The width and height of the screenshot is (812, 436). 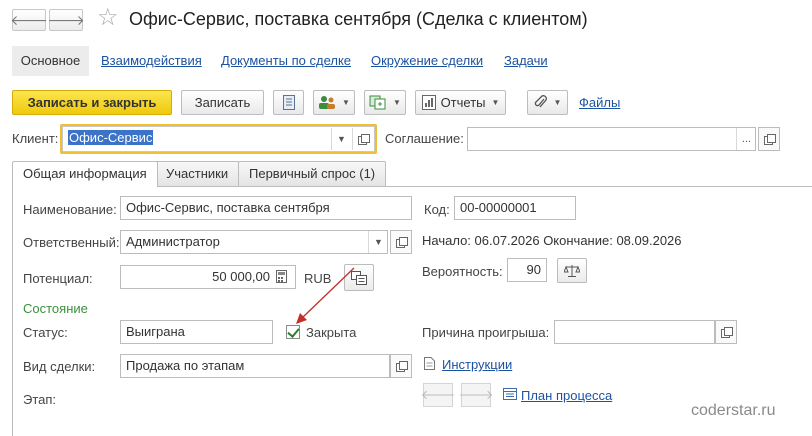 I want to click on potential-field: 50 000,00, so click(x=208, y=277).